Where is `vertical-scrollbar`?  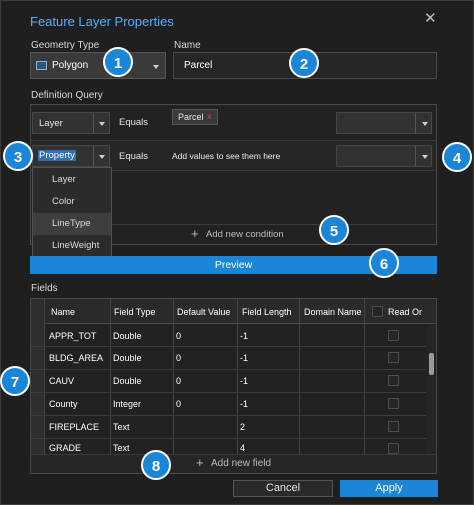 vertical-scrollbar is located at coordinates (431, 389).